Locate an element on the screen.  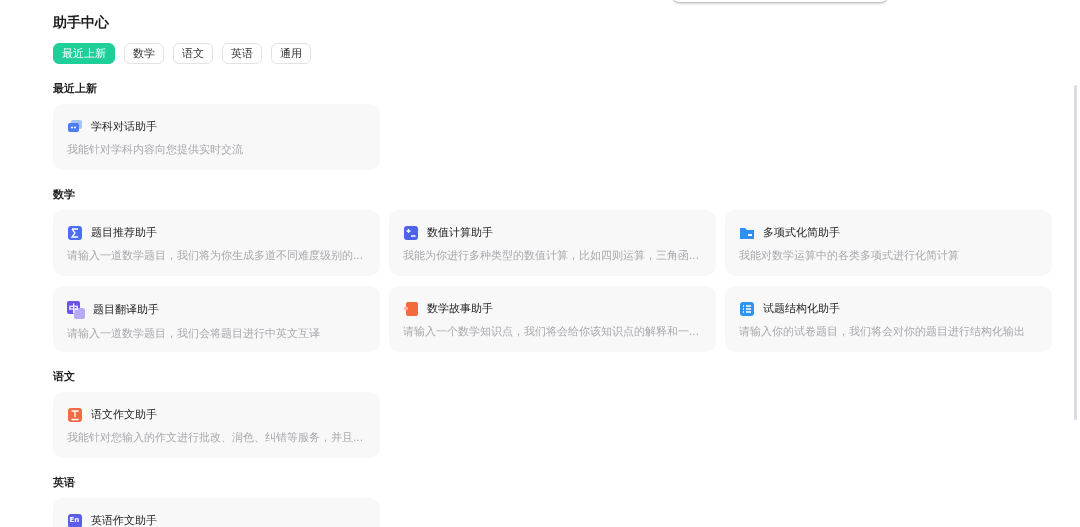
assistant-name: 题目推荐助手 is located at coordinates (124, 233).